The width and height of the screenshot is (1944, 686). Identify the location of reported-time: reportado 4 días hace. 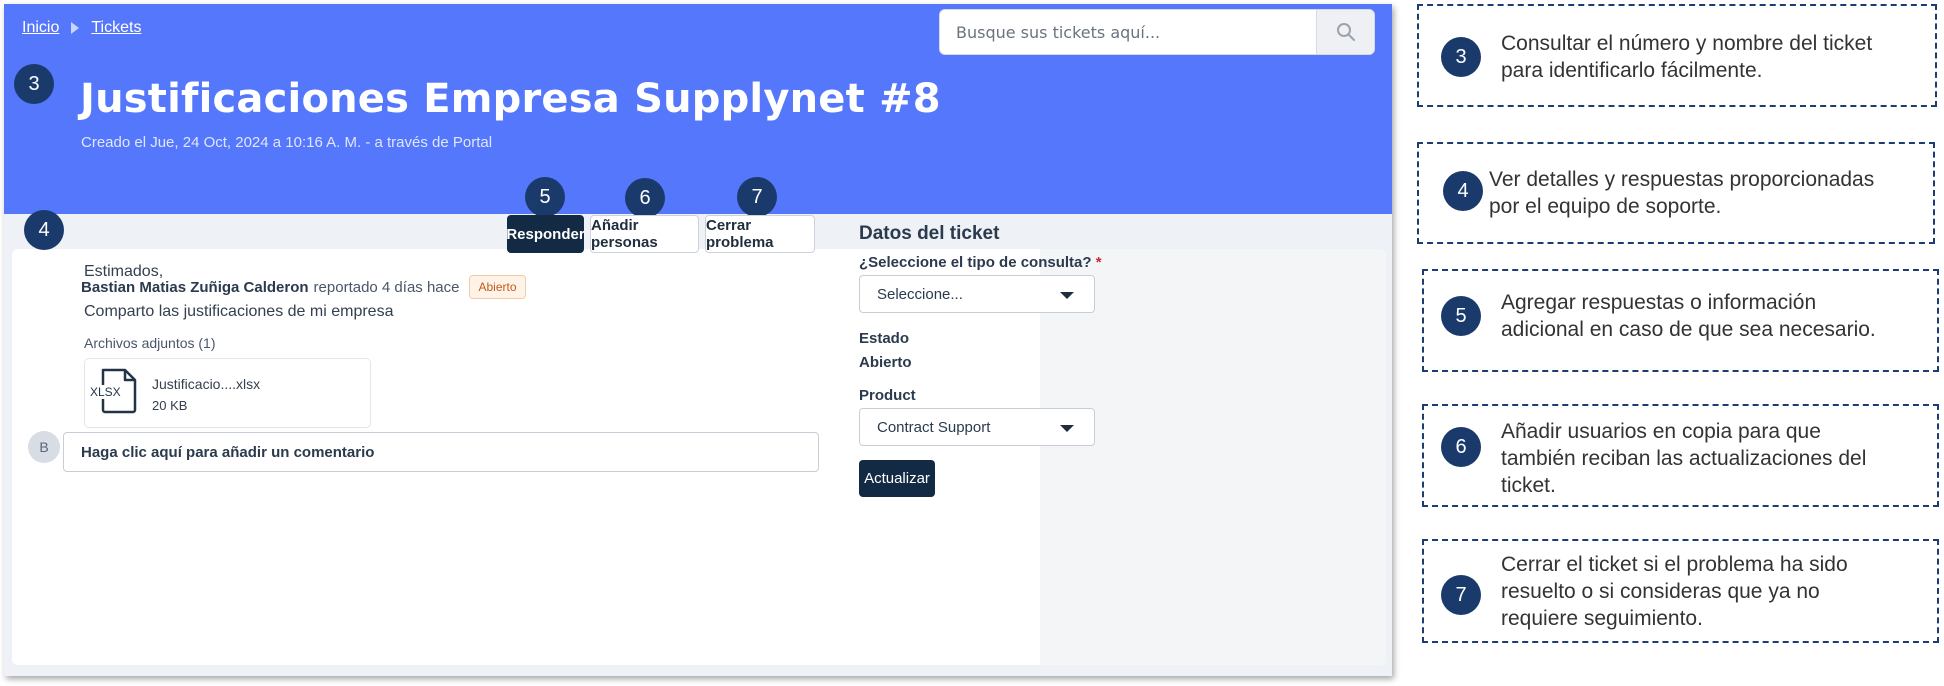
(386, 287).